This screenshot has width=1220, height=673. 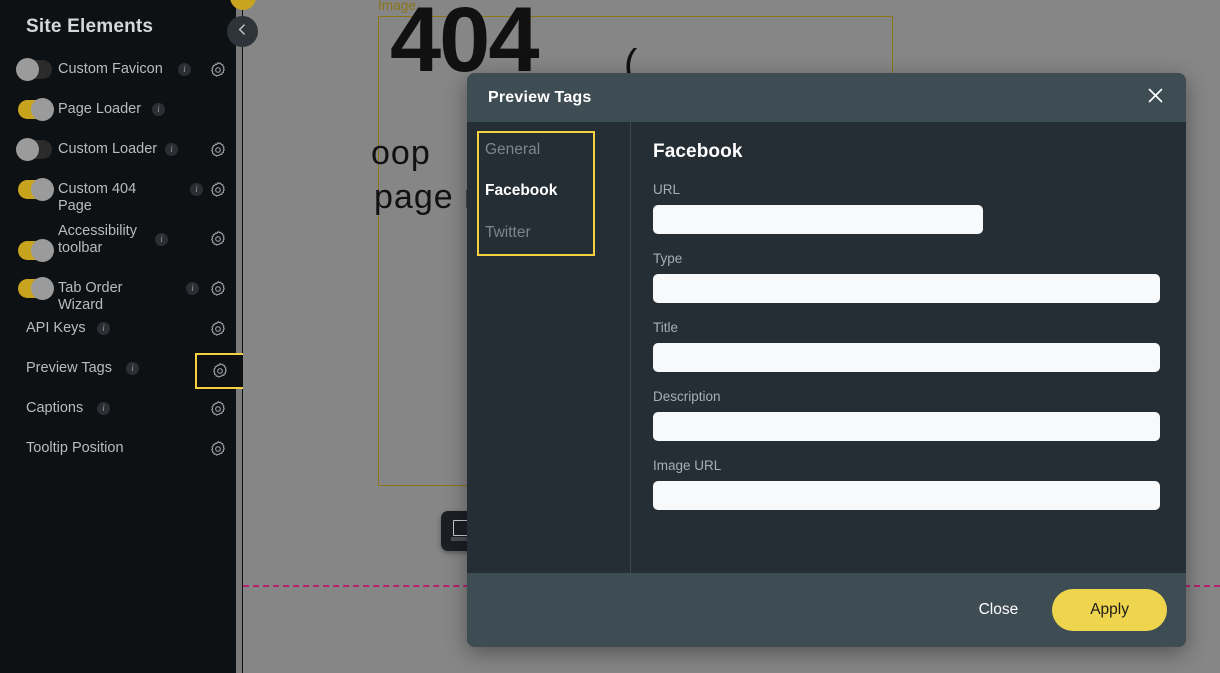 What do you see at coordinates (906, 288) in the screenshot?
I see `input-type` at bounding box center [906, 288].